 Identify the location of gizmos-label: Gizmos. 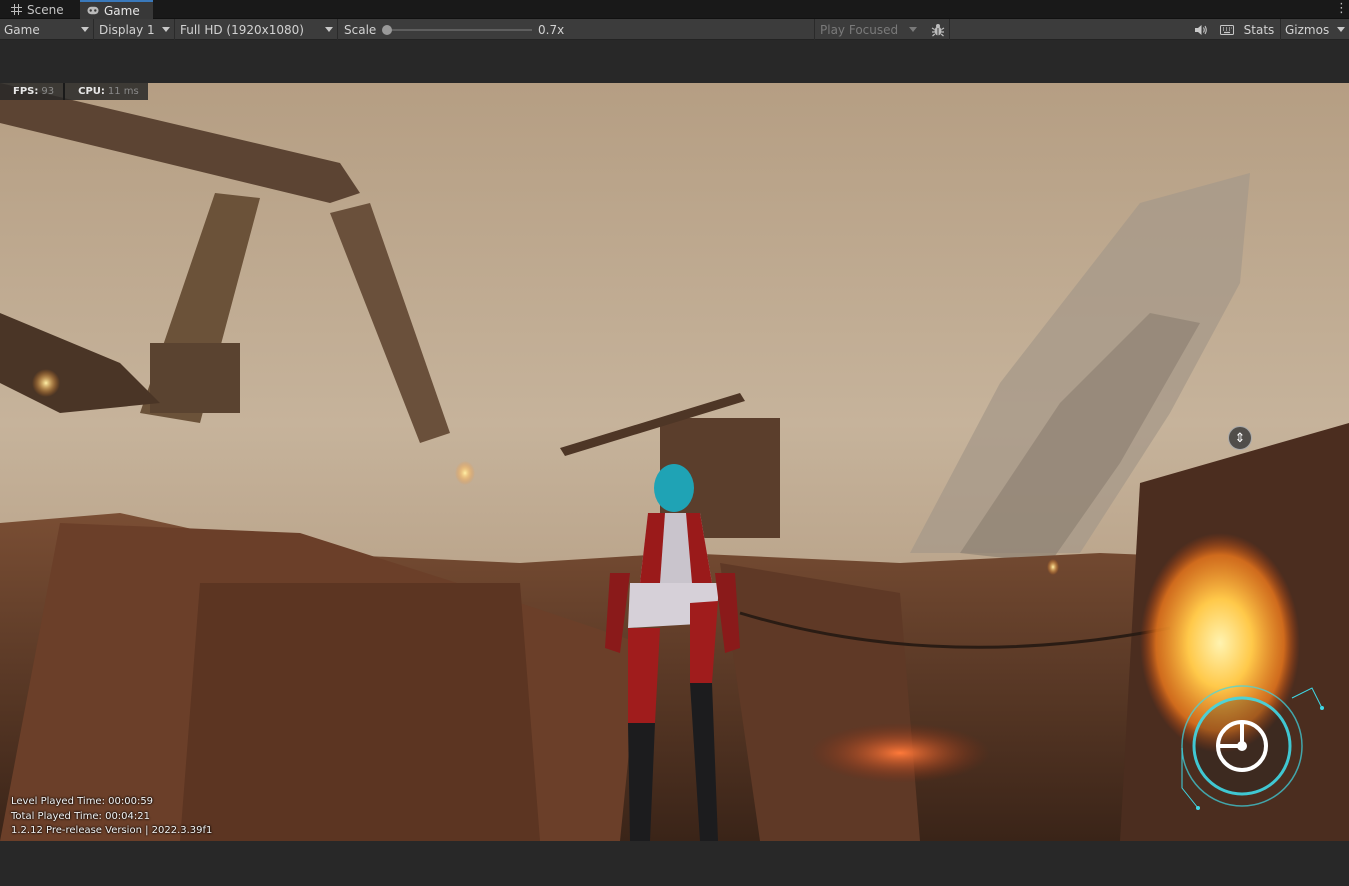
(1307, 29).